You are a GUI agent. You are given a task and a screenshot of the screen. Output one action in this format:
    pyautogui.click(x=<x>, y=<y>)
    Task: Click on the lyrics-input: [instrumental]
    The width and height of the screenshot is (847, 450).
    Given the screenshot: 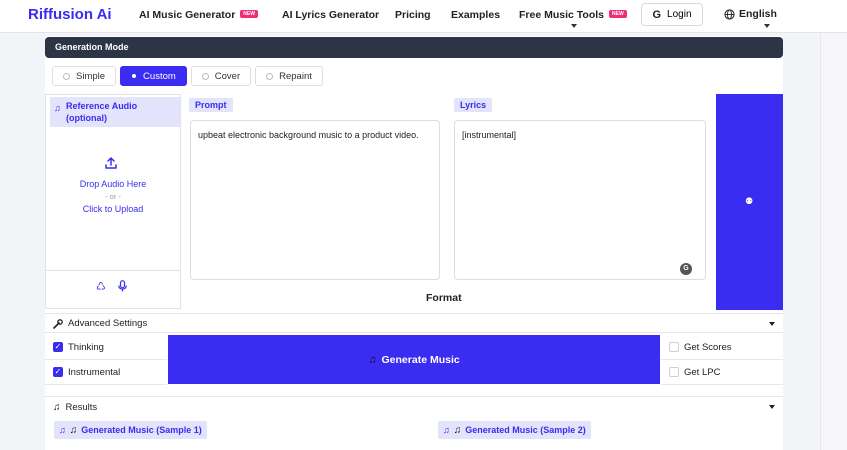 What is the action you would take?
    pyautogui.click(x=580, y=200)
    